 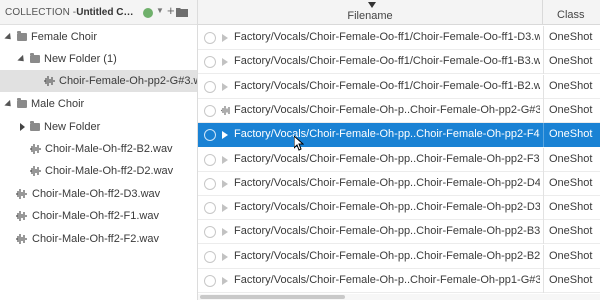 What do you see at coordinates (272, 297) in the screenshot?
I see `scrollbar-thumb` at bounding box center [272, 297].